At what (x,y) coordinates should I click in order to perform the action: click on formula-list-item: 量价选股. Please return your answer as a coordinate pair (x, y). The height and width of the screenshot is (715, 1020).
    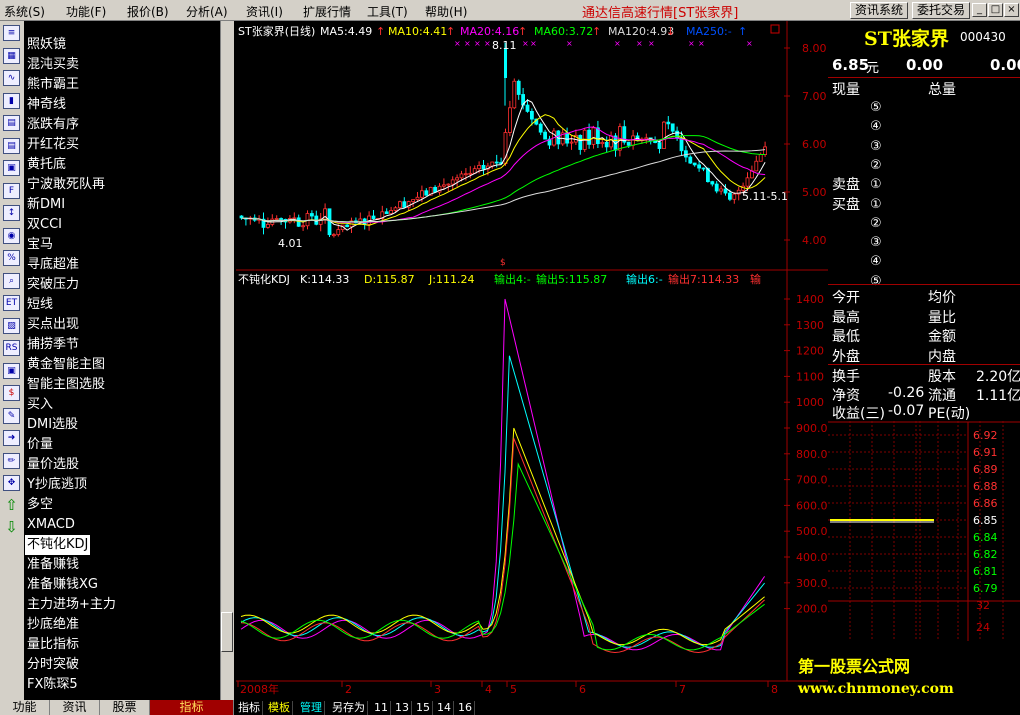
    Looking at the image, I should click on (53, 465).